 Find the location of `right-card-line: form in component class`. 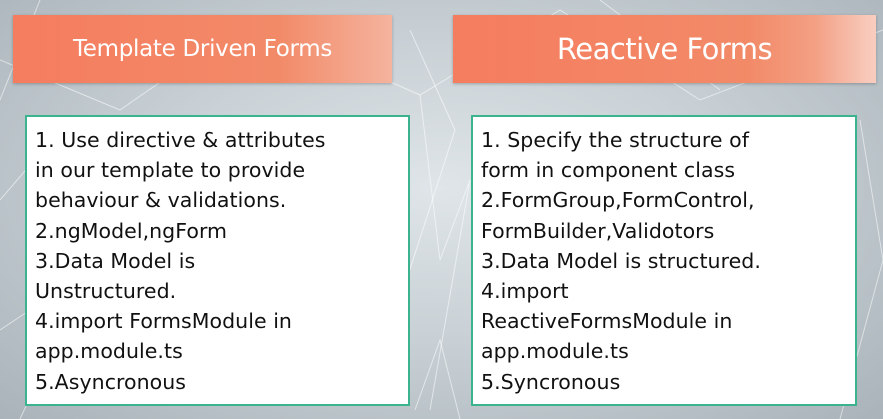

right-card-line: form in component class is located at coordinates (608, 170).